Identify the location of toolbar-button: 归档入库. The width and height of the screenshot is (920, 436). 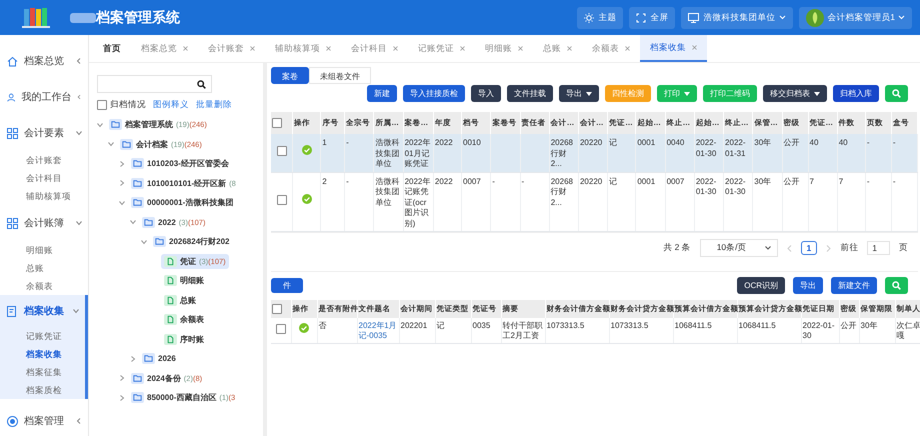
(856, 93).